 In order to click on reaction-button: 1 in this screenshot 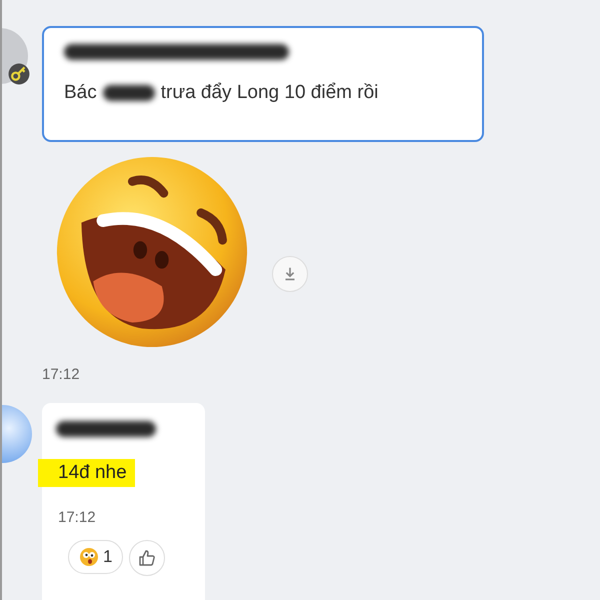, I will do `click(96, 557)`.